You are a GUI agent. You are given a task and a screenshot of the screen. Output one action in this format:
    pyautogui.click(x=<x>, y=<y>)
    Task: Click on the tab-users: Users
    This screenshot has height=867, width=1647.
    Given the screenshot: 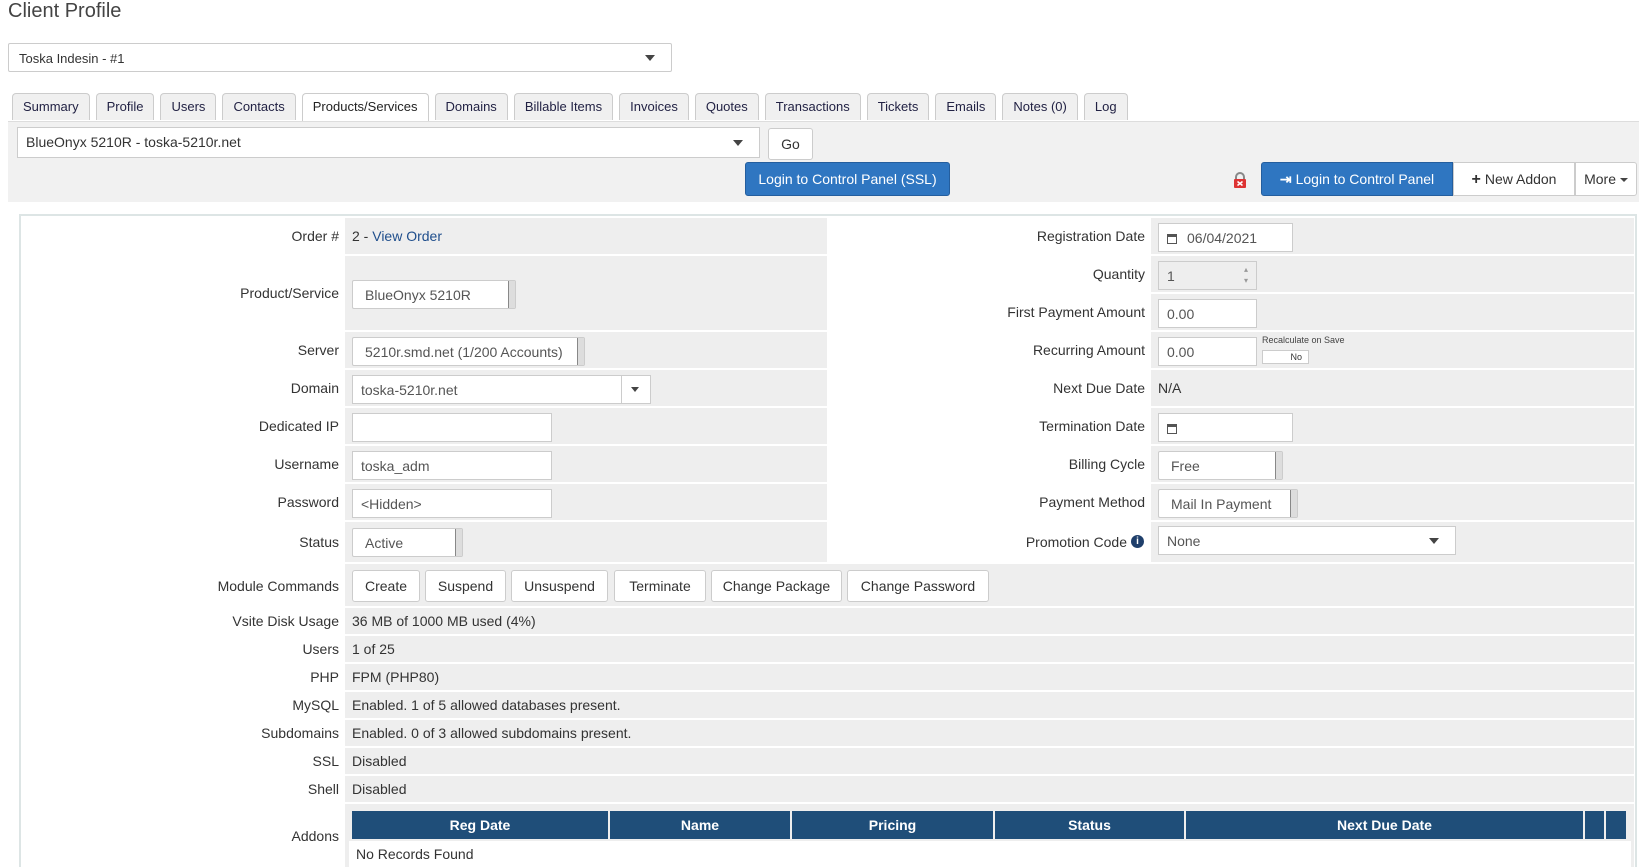 What is the action you would take?
    pyautogui.click(x=188, y=106)
    